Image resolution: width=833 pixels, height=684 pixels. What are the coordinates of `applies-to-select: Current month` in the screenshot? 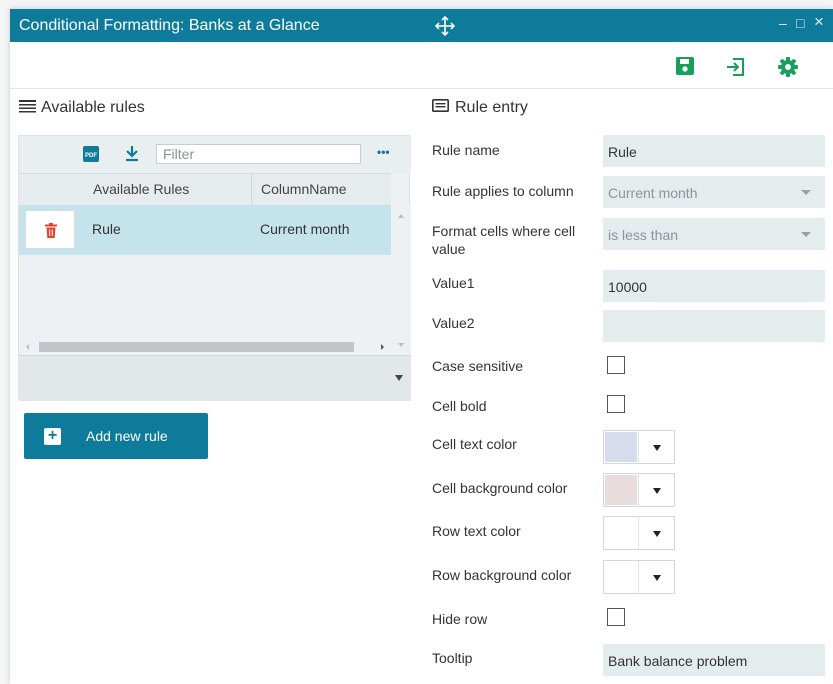 It's located at (714, 192).